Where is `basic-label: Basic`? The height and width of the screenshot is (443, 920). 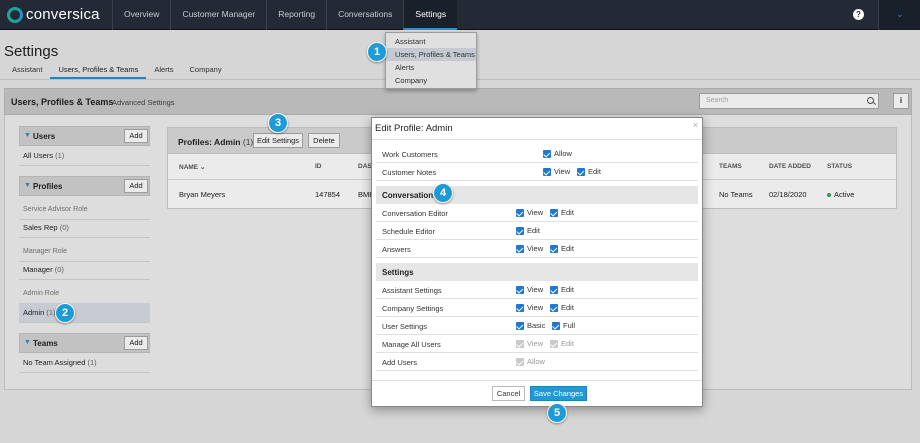
basic-label: Basic is located at coordinates (536, 325).